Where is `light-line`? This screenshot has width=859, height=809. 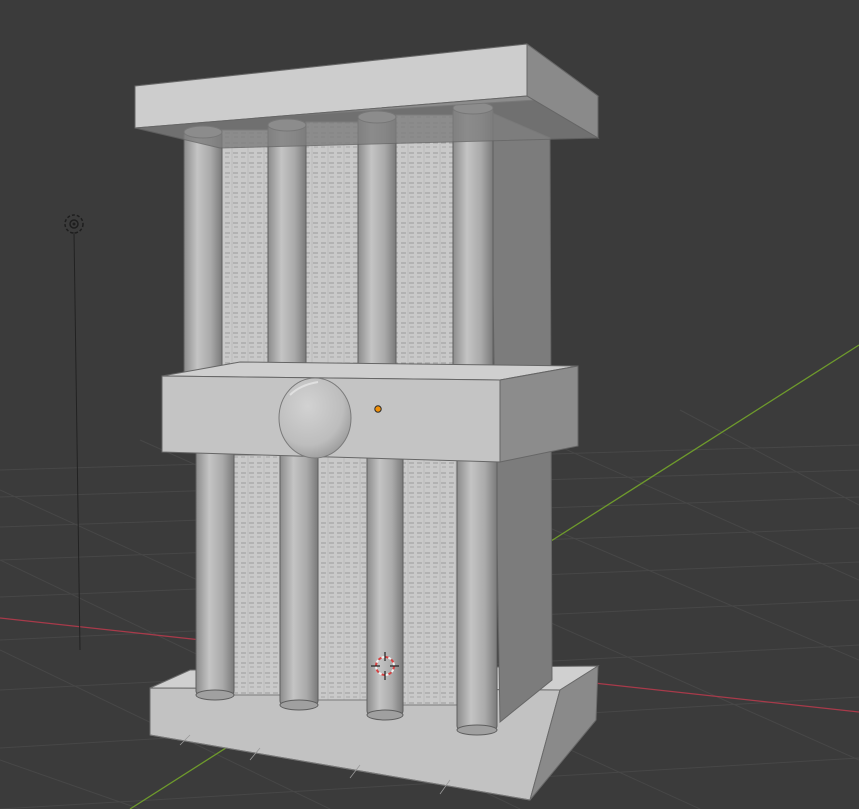
light-line is located at coordinates (77, 441).